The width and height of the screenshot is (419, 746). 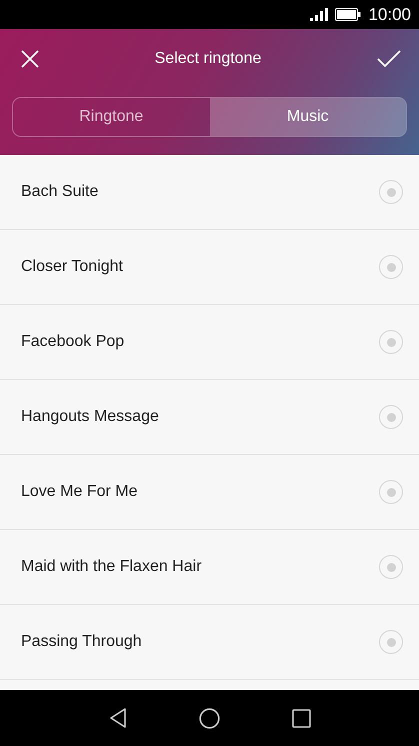 I want to click on ringtone-item: Maid with the Flaxen Hair, so click(x=209, y=567).